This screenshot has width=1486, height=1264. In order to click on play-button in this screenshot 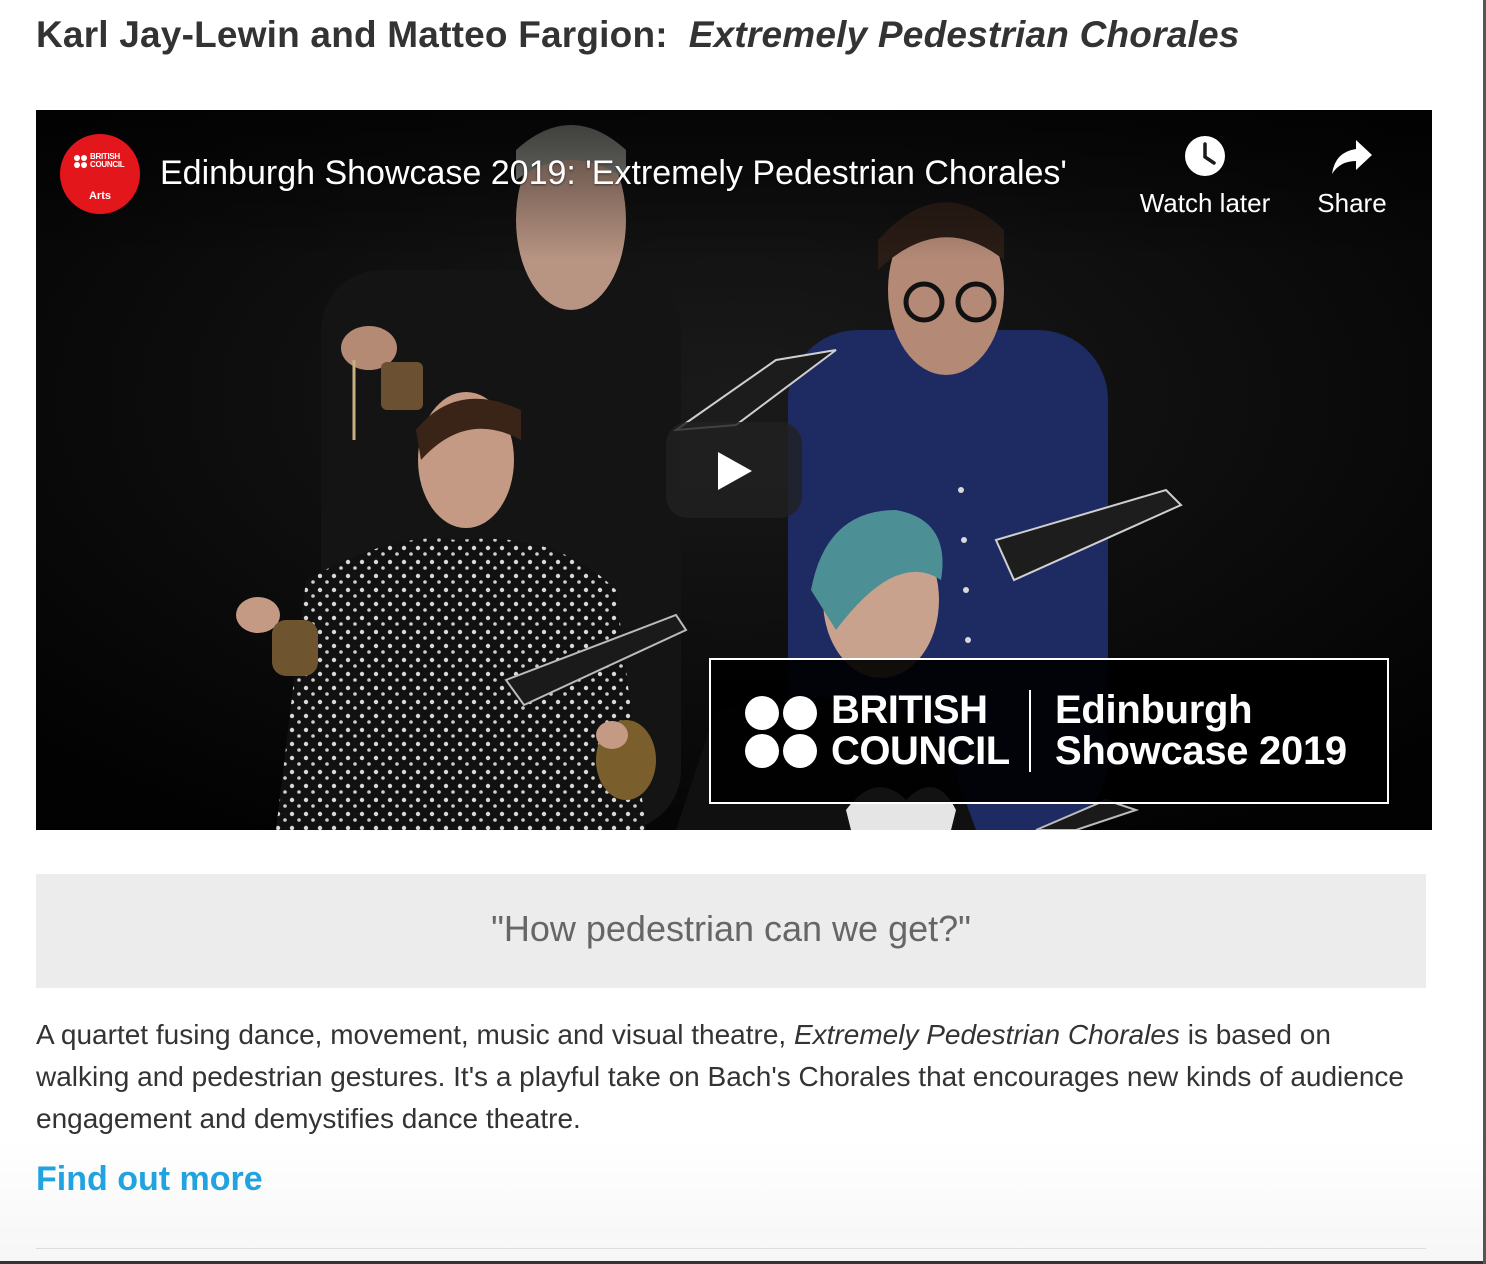, I will do `click(734, 470)`.